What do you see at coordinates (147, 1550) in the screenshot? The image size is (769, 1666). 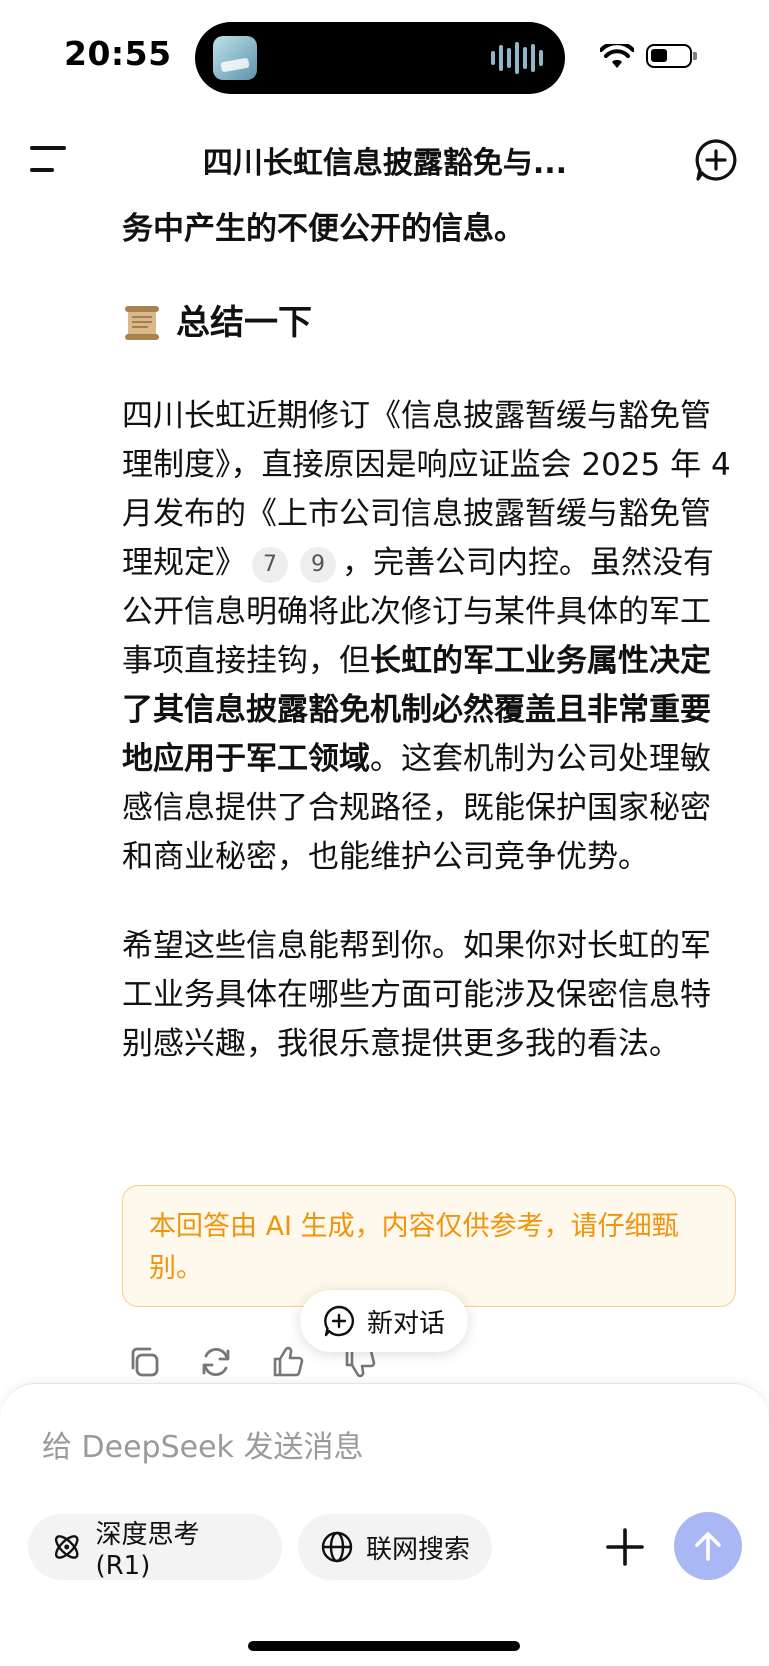 I see `deep-think-label: 深度思考 (R1)` at bounding box center [147, 1550].